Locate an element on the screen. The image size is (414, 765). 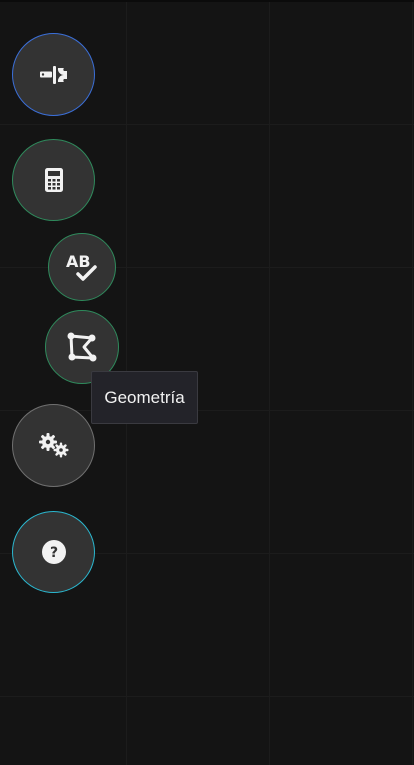
spellcheck-button: AB is located at coordinates (82, 267).